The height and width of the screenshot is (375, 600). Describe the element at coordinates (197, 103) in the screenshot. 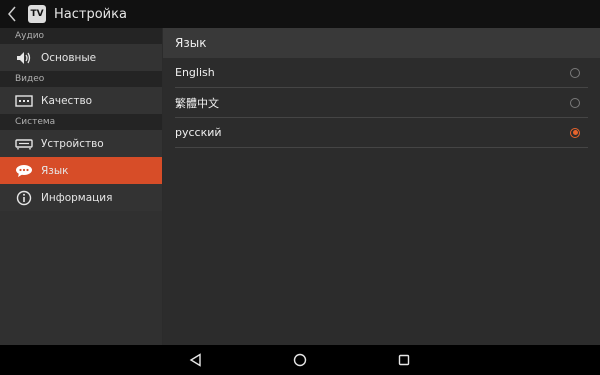

I see `language-label: 繁體中文` at that location.